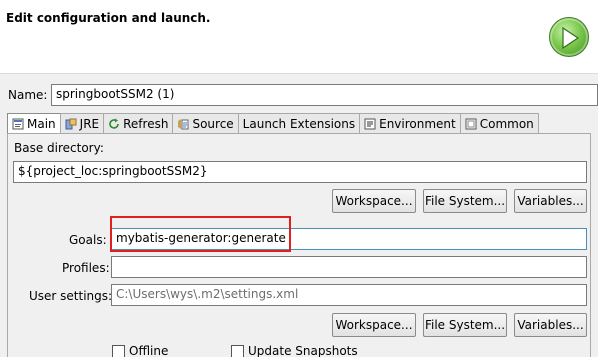 The width and height of the screenshot is (598, 357). I want to click on offline-checkbox-box, so click(118, 350).